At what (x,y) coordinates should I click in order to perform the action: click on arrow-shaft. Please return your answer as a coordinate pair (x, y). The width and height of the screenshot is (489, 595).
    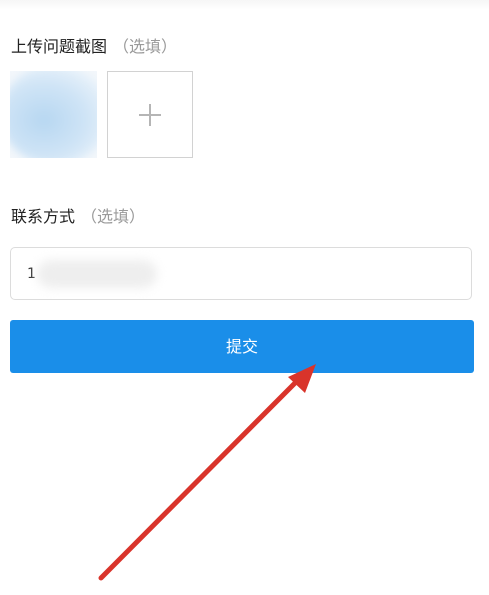
    Looking at the image, I should click on (200, 478).